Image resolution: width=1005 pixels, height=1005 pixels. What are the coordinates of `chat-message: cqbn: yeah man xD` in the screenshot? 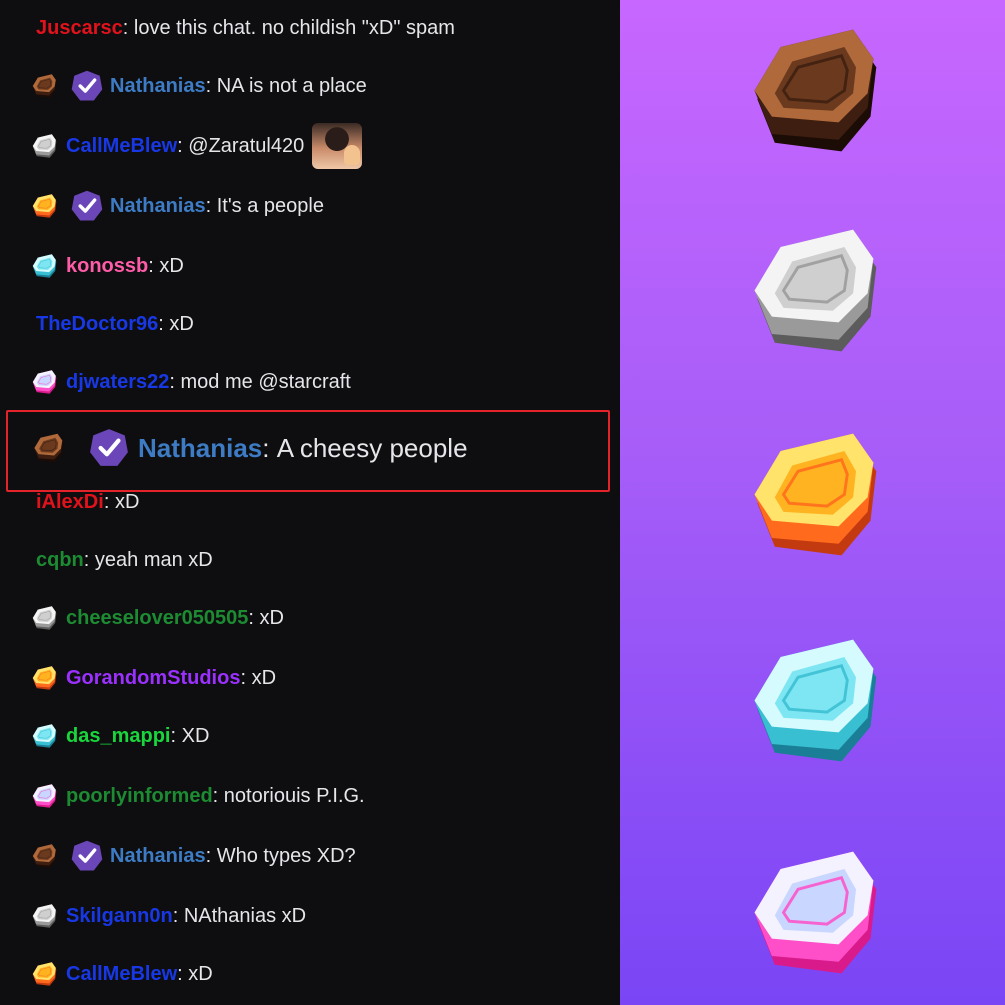 It's located at (106, 560).